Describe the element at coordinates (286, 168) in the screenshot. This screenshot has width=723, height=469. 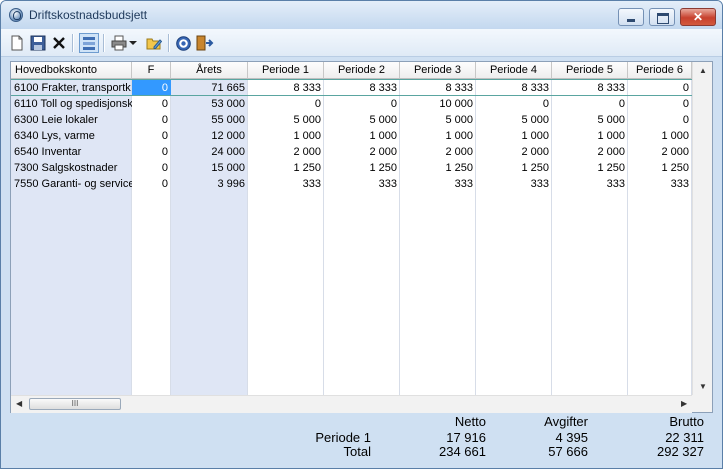
I see `cell-period-1: 1 250` at that location.